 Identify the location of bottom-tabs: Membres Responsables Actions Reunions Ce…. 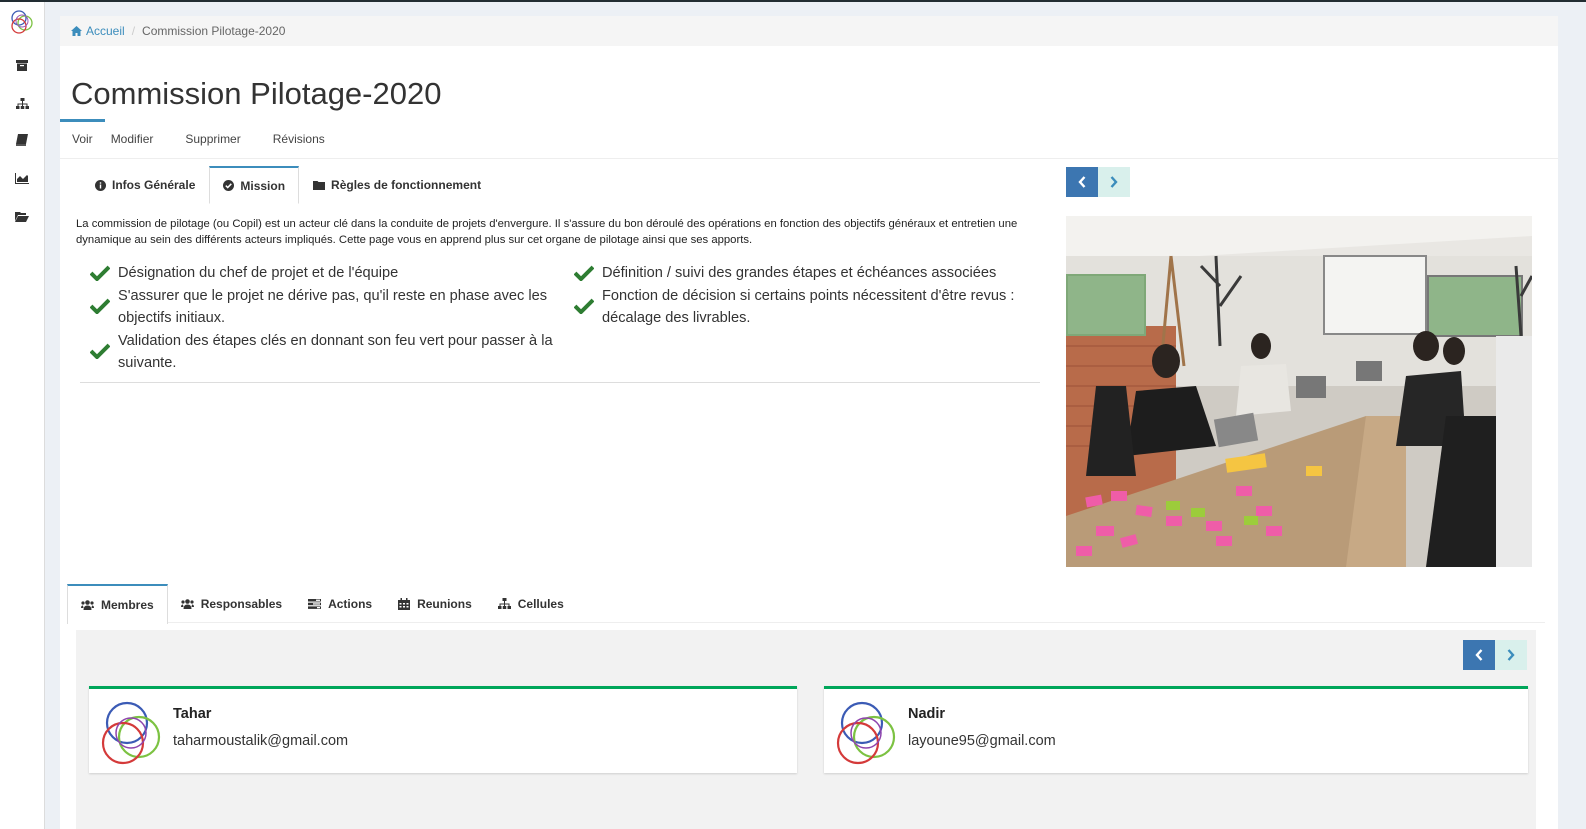
(806, 604).